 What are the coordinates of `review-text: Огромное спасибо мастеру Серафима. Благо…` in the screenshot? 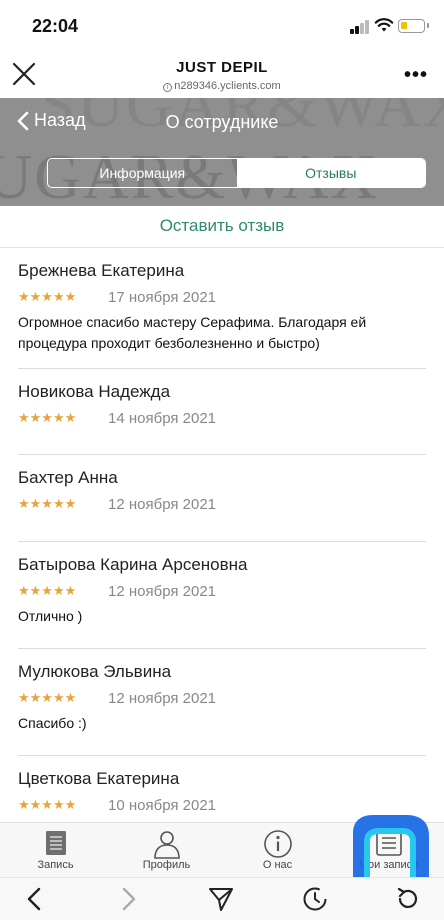 It's located at (192, 332).